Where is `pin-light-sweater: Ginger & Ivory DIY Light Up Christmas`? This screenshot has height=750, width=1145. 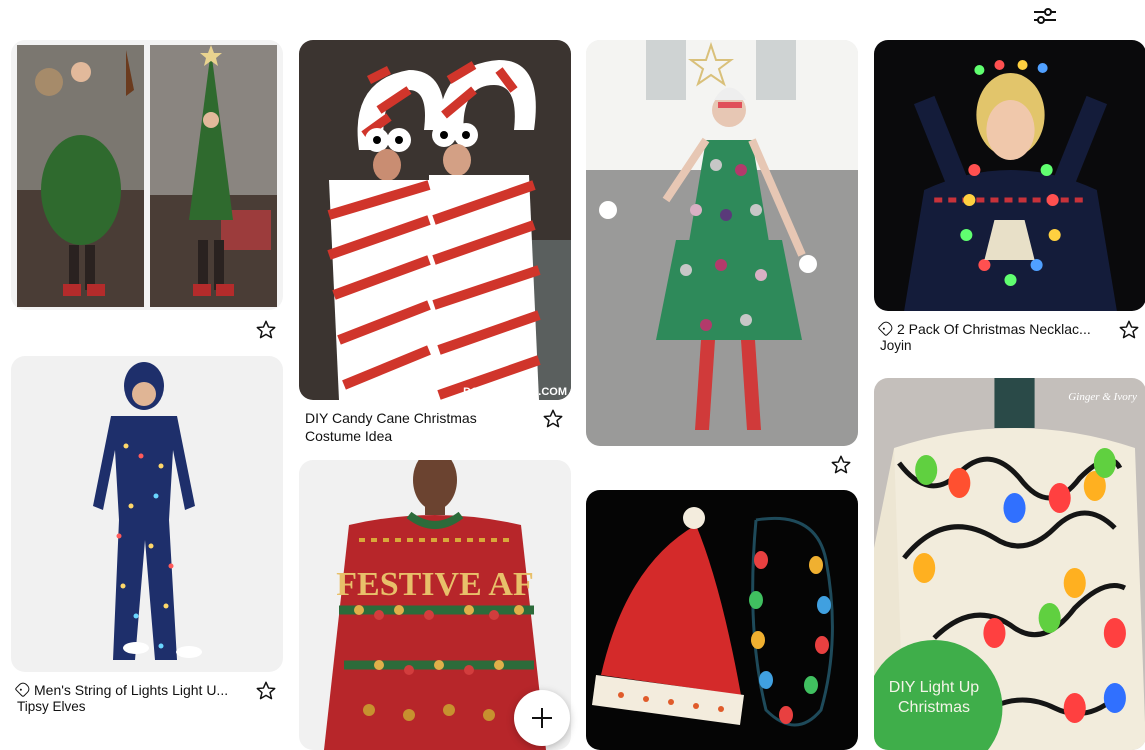 pin-light-sweater: Ginger & Ivory DIY Light Up Christmas is located at coordinates (1009, 564).